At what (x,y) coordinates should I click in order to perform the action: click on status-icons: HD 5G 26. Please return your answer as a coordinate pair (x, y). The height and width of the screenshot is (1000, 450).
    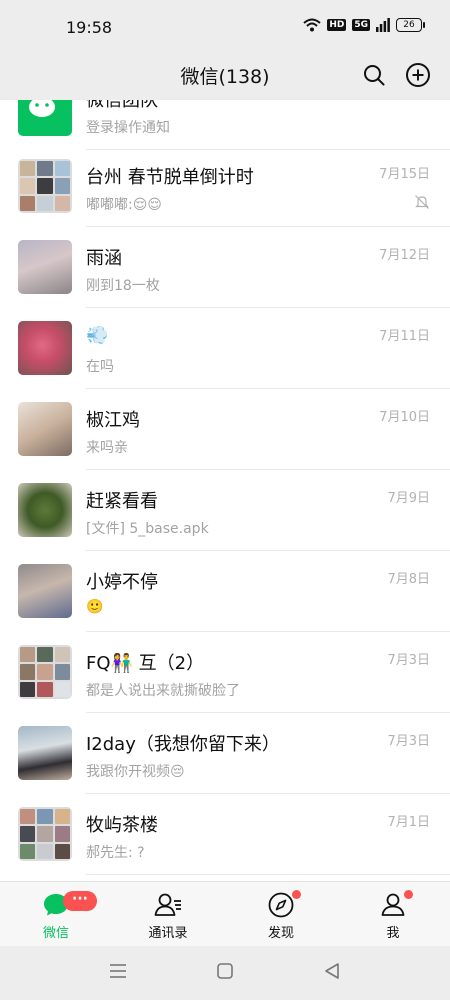
    Looking at the image, I should click on (364, 25).